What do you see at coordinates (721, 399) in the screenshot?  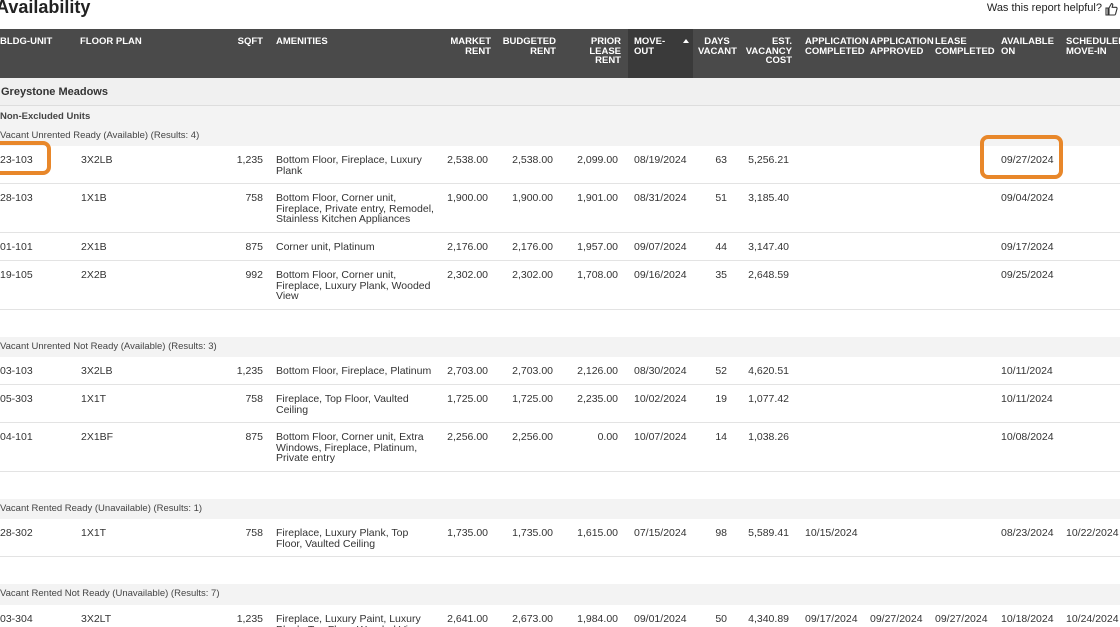 I see `cell-days-vacant: 19` at bounding box center [721, 399].